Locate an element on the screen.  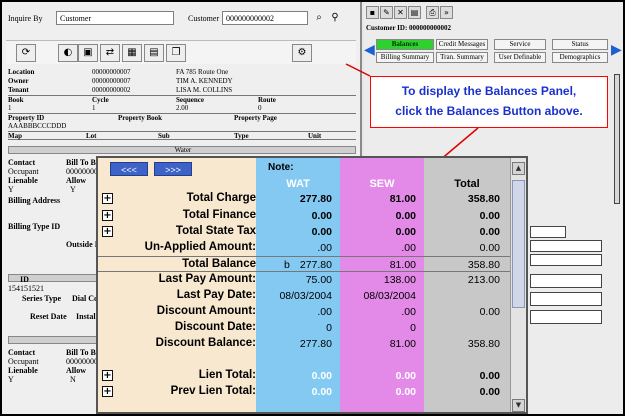
balance-label: Discount Amount: is located at coordinates (206, 311).